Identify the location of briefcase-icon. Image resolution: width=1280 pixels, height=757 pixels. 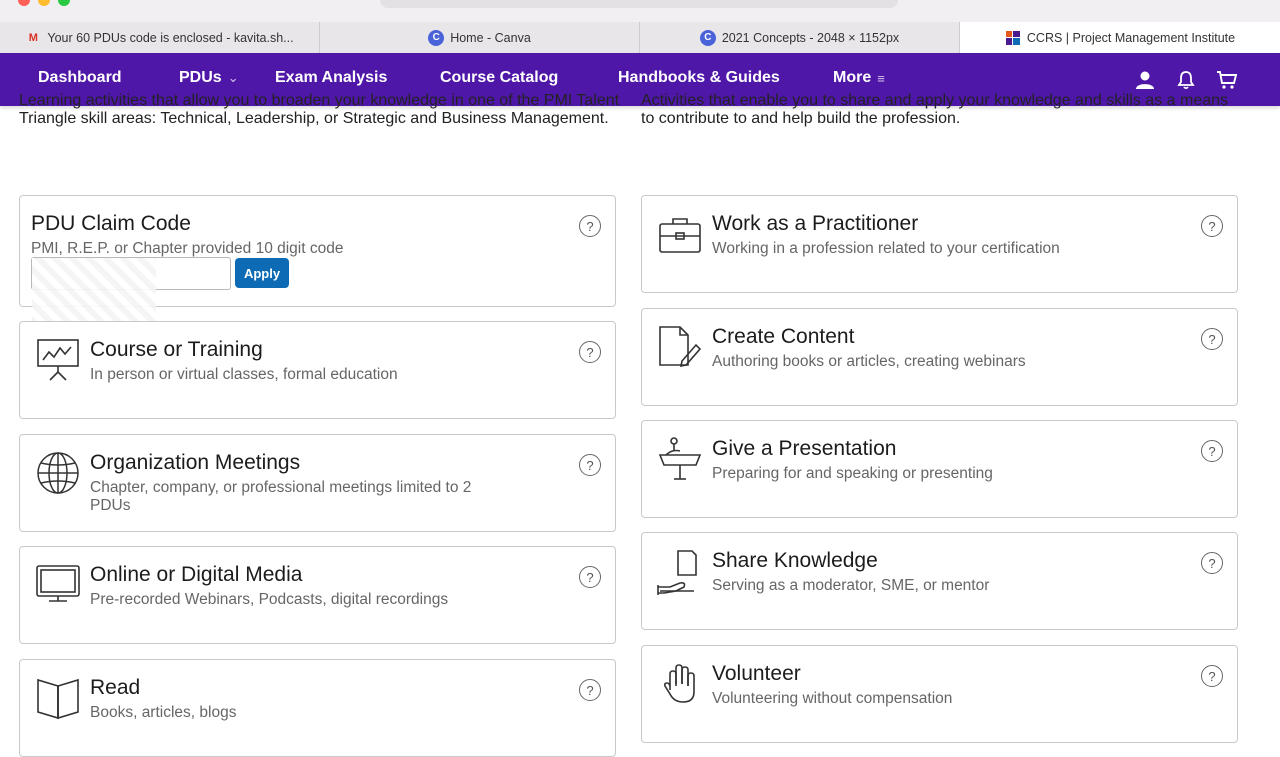
(680, 234).